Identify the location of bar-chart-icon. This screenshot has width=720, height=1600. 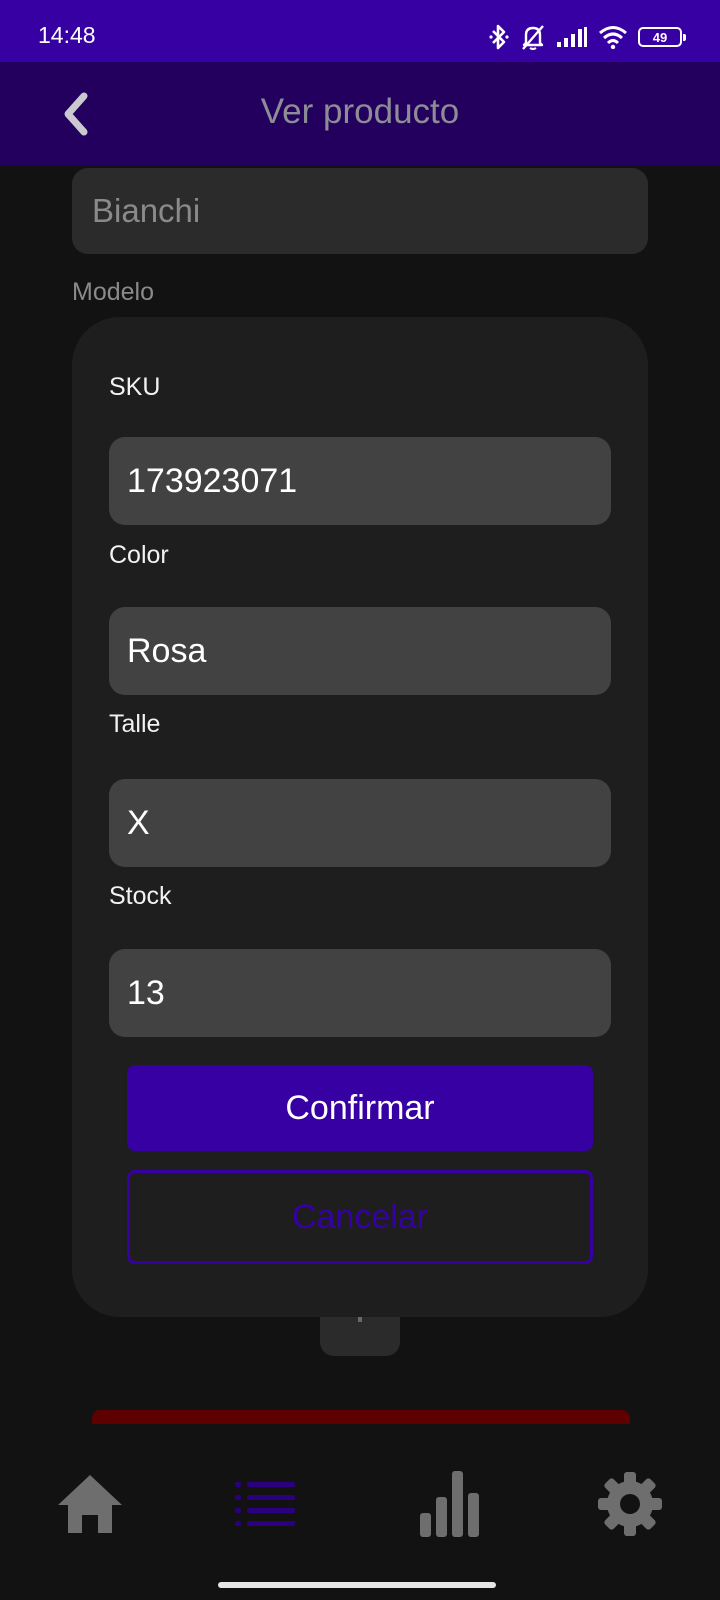
(449, 1504).